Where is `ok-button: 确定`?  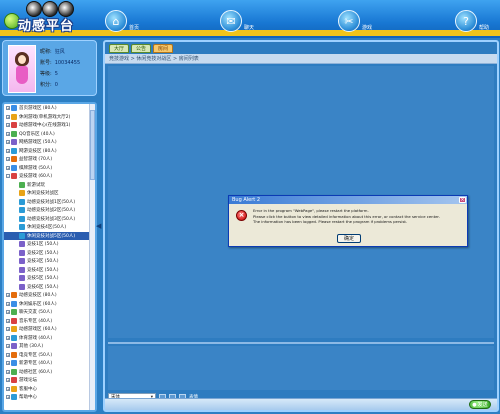 ok-button: 确定 is located at coordinates (349, 238).